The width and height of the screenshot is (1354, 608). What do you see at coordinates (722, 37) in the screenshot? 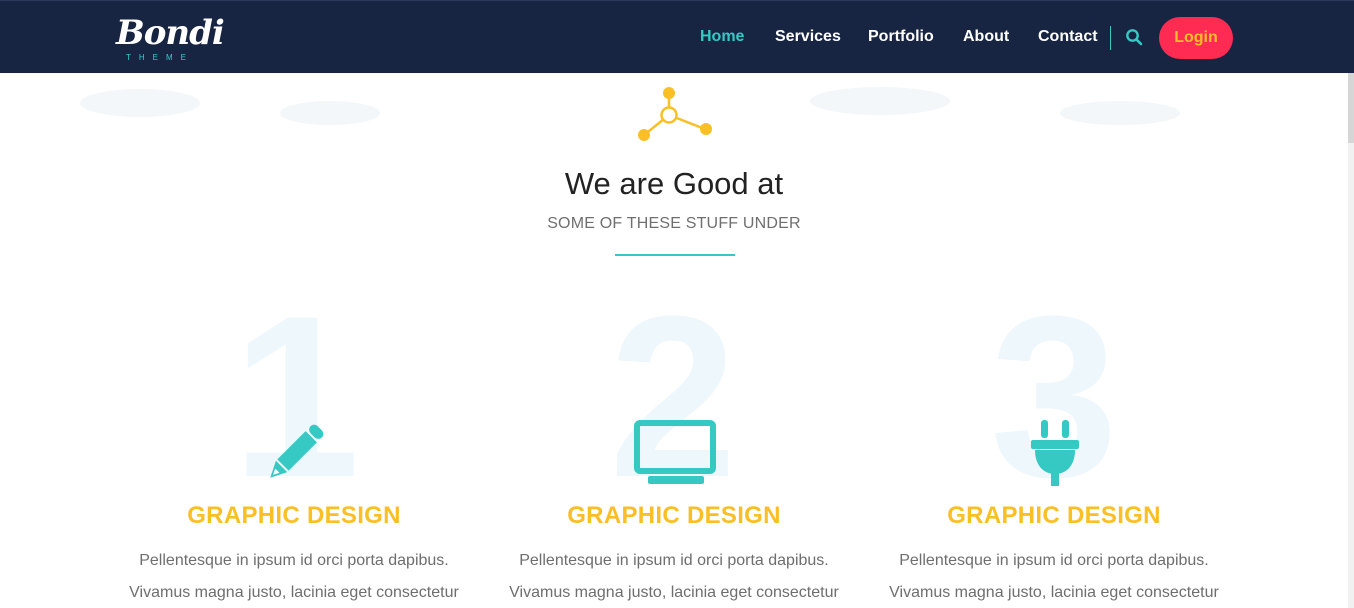
I see `nav-item-home: Home` at bounding box center [722, 37].